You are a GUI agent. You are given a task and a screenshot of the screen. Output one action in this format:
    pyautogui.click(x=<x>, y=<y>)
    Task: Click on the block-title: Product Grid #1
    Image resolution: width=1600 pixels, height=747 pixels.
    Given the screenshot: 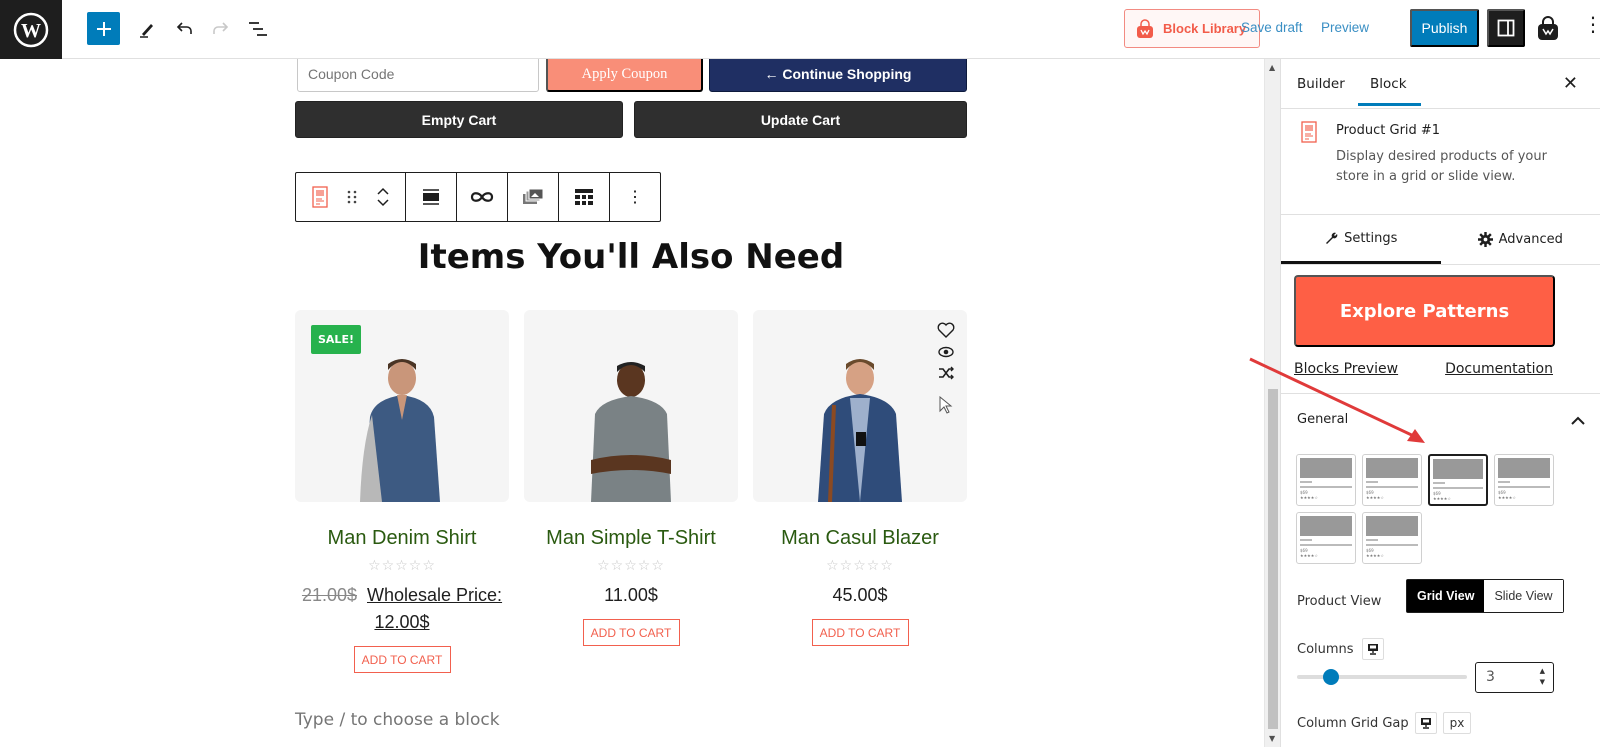 What is the action you would take?
    pyautogui.click(x=1388, y=130)
    